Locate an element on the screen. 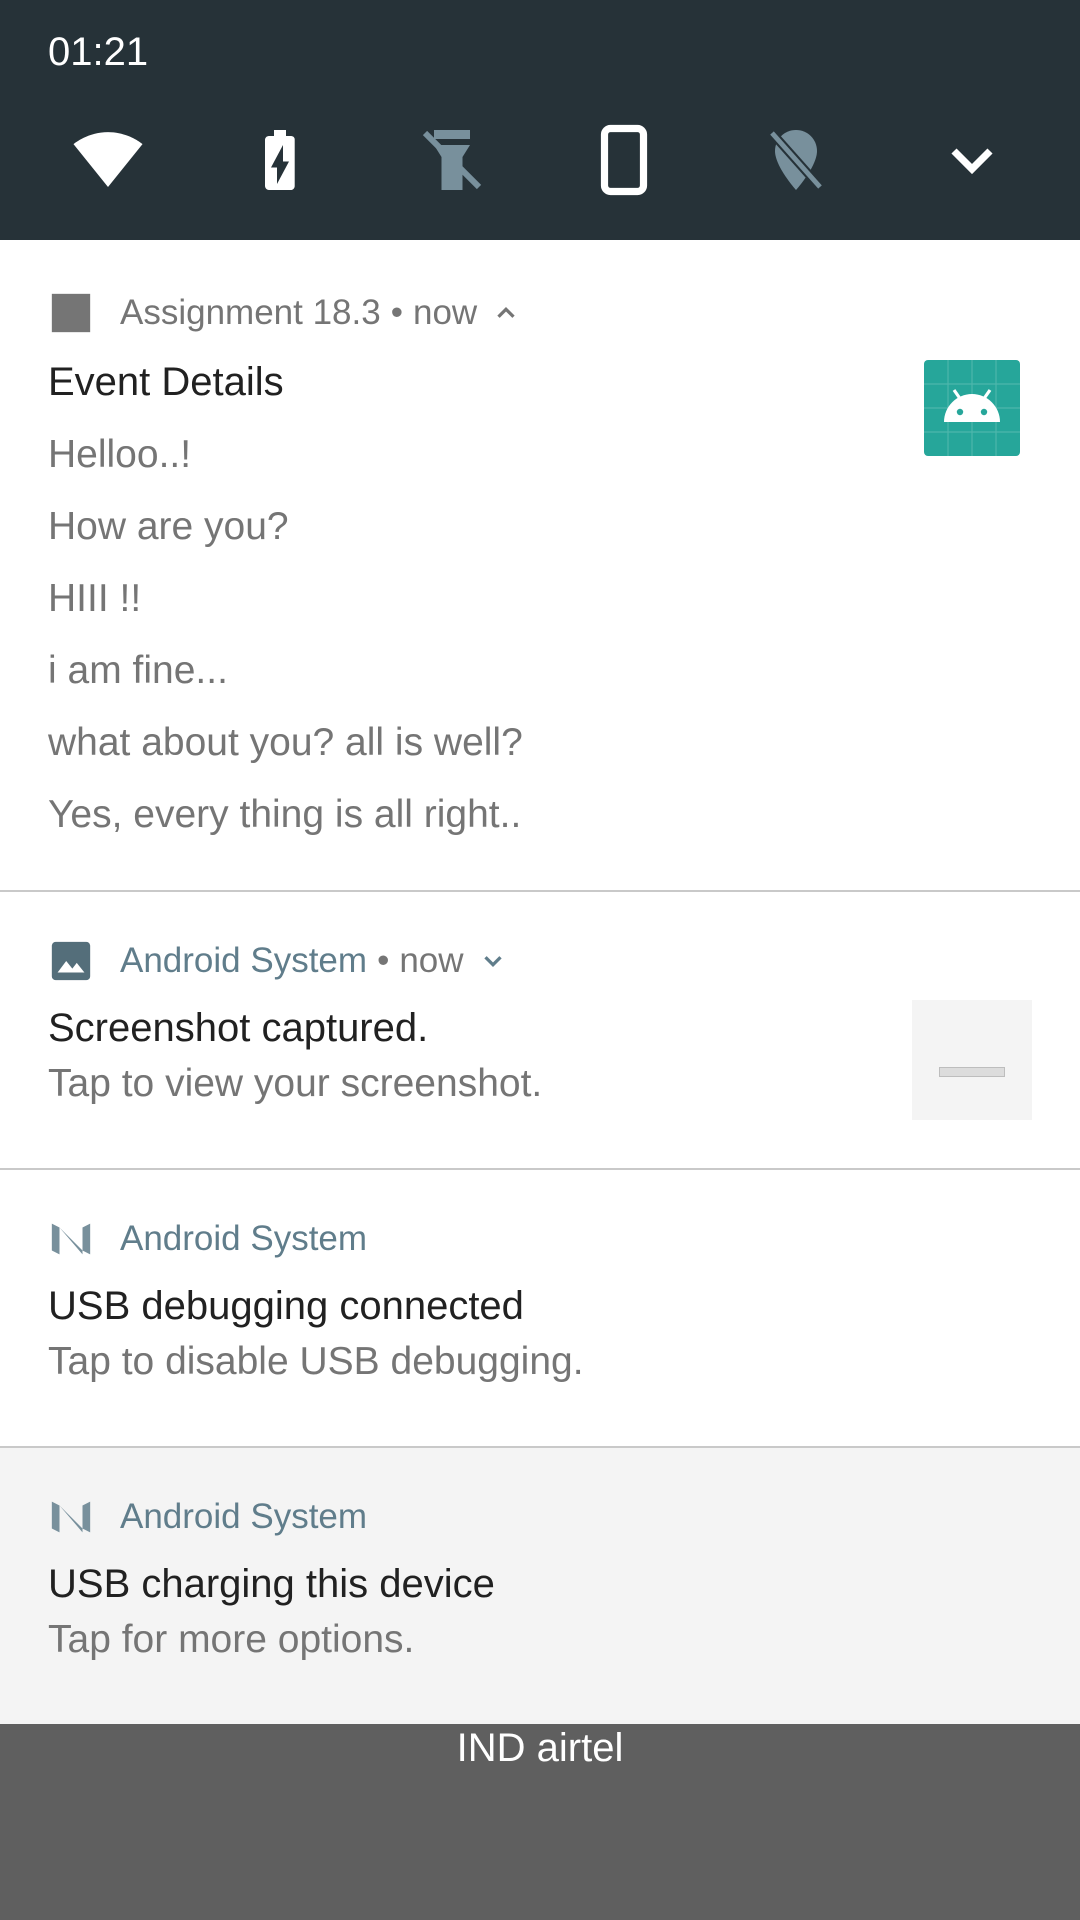 The image size is (1080, 1920). carrier-label: IND airtel is located at coordinates (540, 1748).